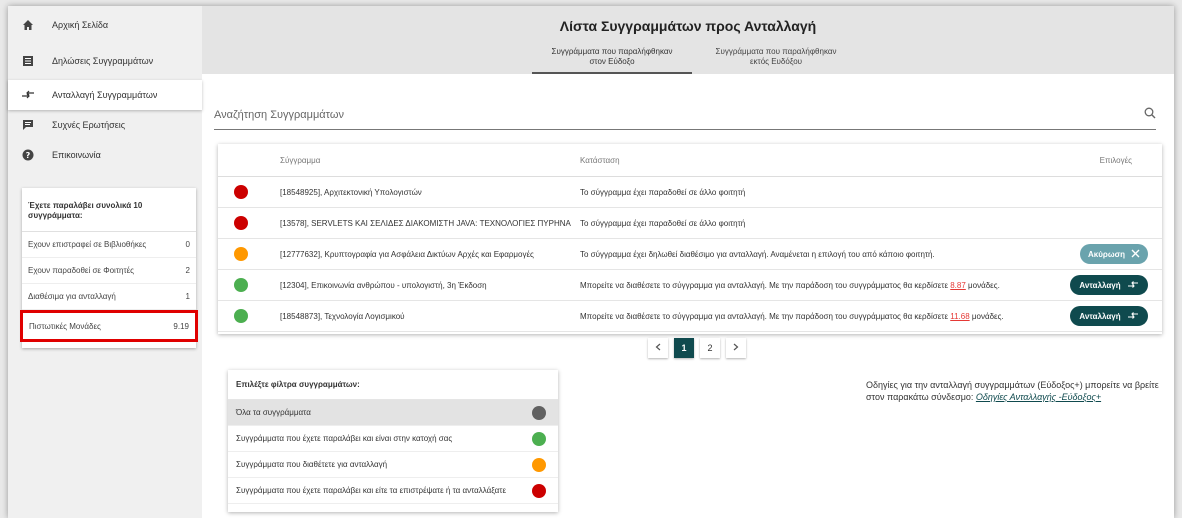  I want to click on header-book: Σύγγραμμα, so click(300, 160).